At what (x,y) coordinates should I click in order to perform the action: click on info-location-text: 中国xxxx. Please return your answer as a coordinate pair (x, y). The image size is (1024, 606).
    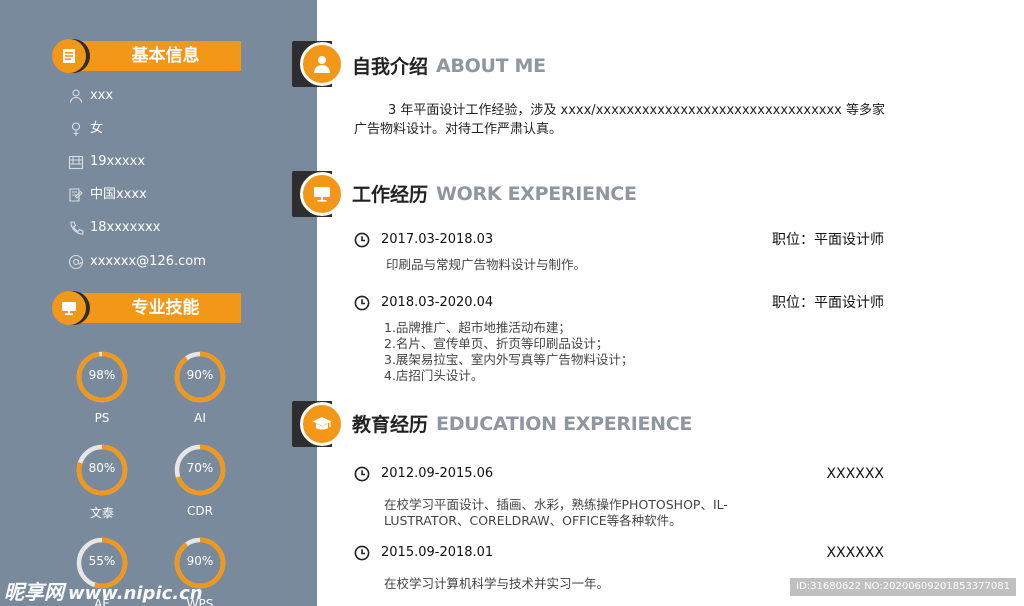
    Looking at the image, I should click on (118, 194).